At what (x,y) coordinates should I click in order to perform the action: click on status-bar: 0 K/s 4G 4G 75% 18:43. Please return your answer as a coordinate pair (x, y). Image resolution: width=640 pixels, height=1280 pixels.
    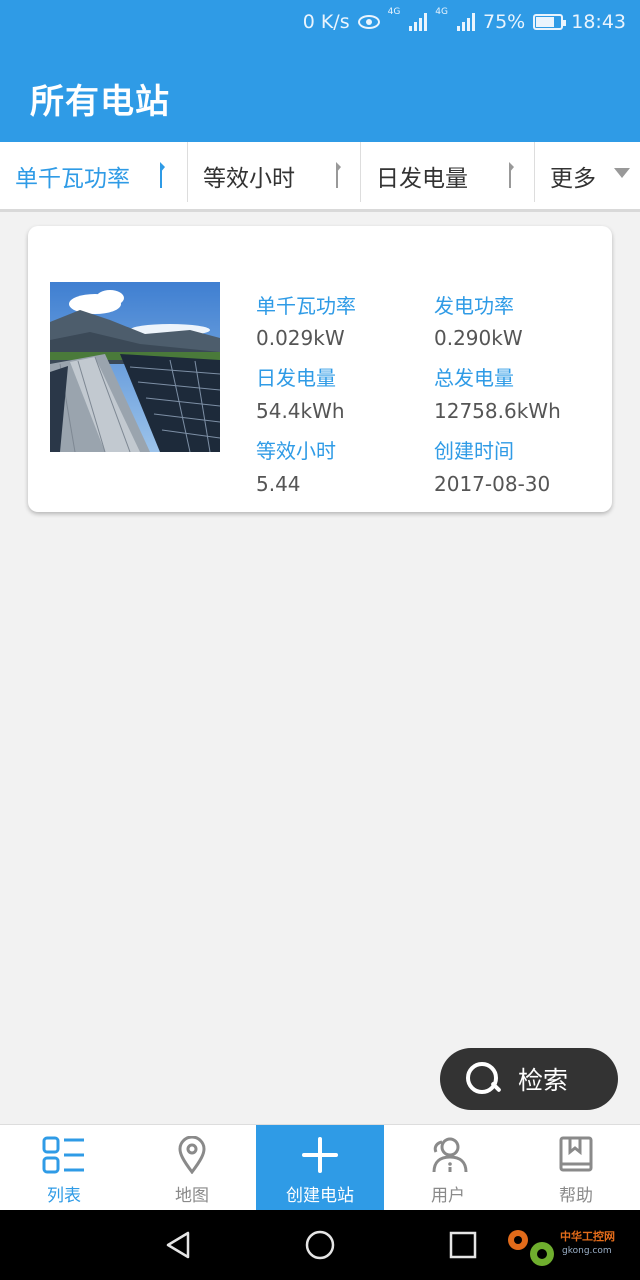
    Looking at the image, I should click on (464, 22).